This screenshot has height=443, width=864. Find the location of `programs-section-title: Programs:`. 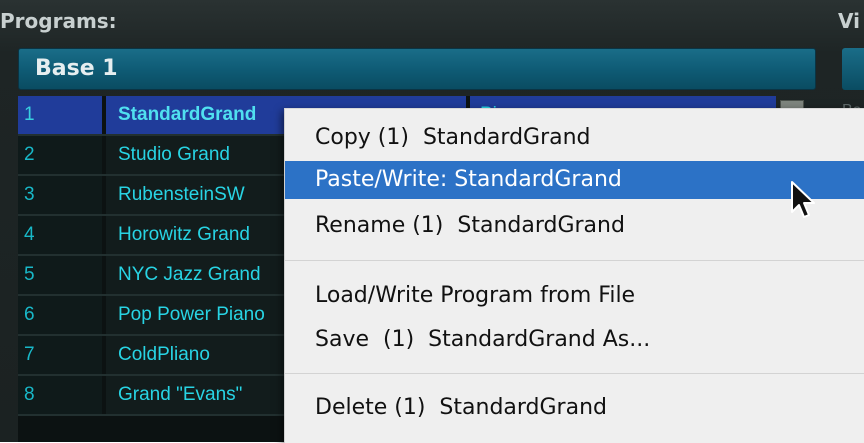

programs-section-title: Programs: is located at coordinates (58, 21).